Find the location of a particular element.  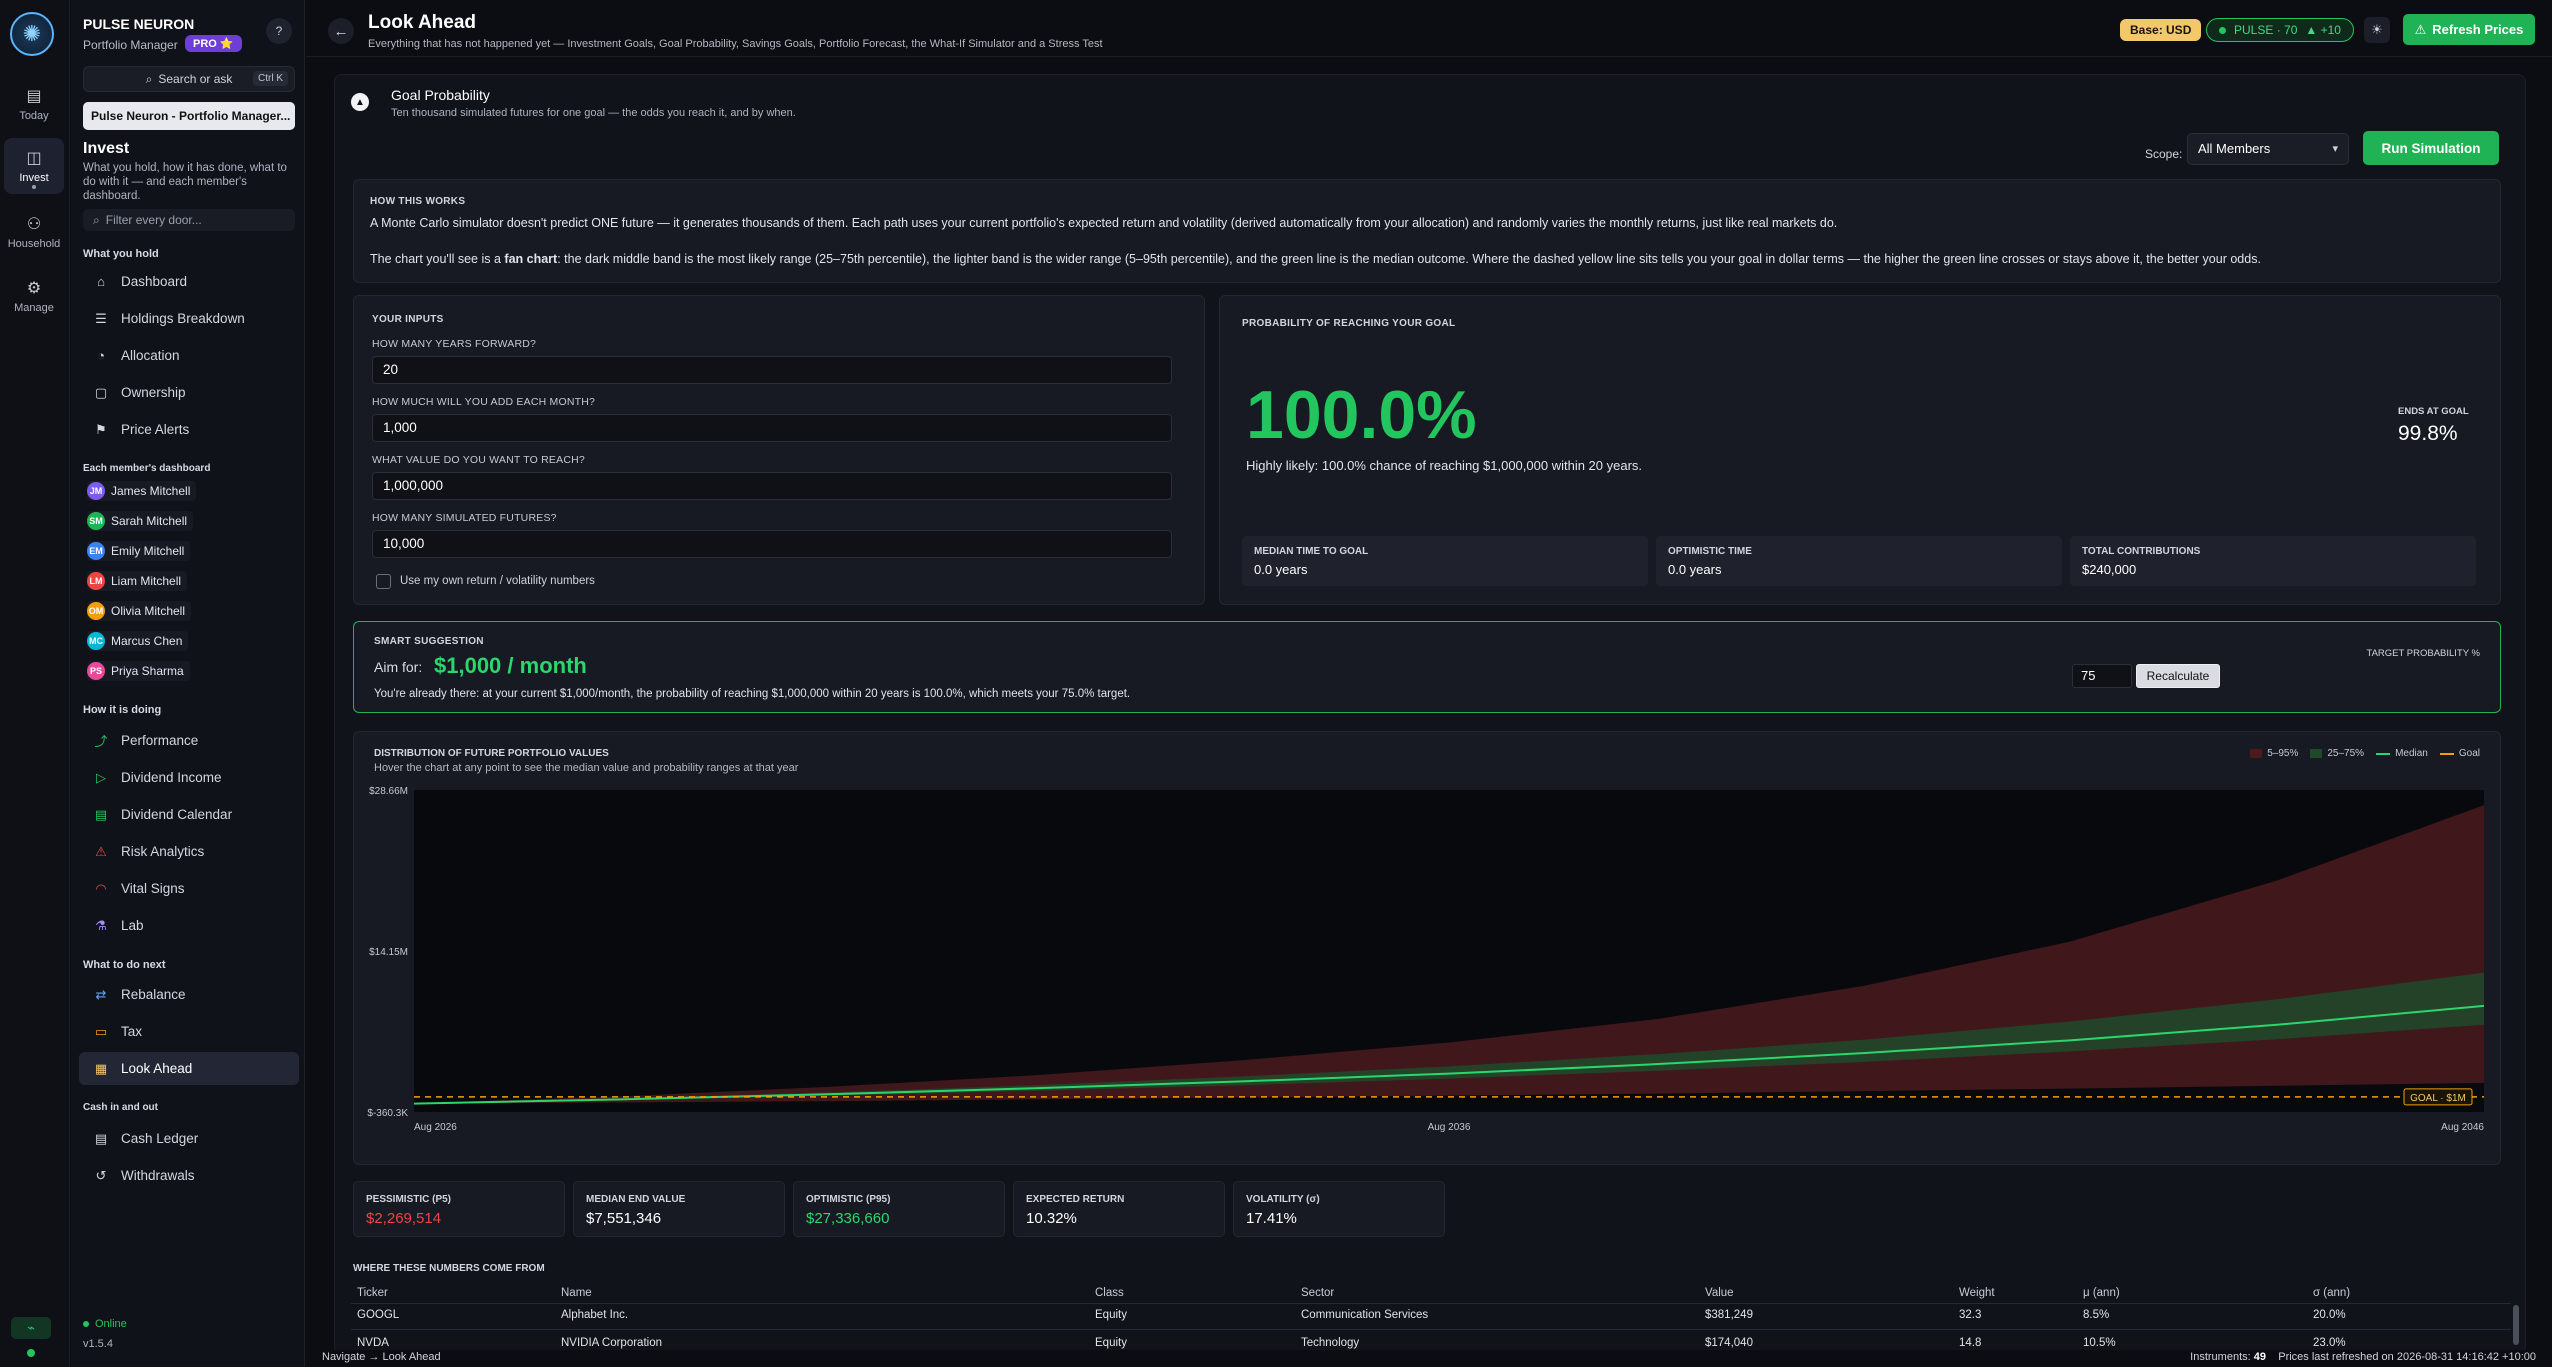

ends-at-goal-value: 99.8% is located at coordinates (2428, 433).